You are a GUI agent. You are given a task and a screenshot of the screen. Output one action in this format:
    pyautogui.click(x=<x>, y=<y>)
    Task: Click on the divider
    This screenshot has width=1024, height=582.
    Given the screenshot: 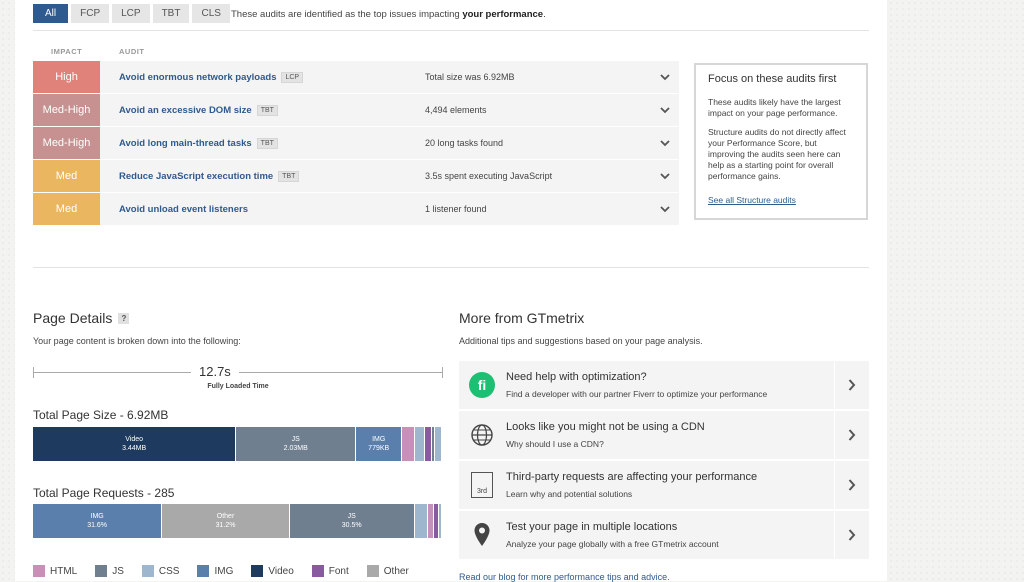 What is the action you would take?
    pyautogui.click(x=451, y=30)
    